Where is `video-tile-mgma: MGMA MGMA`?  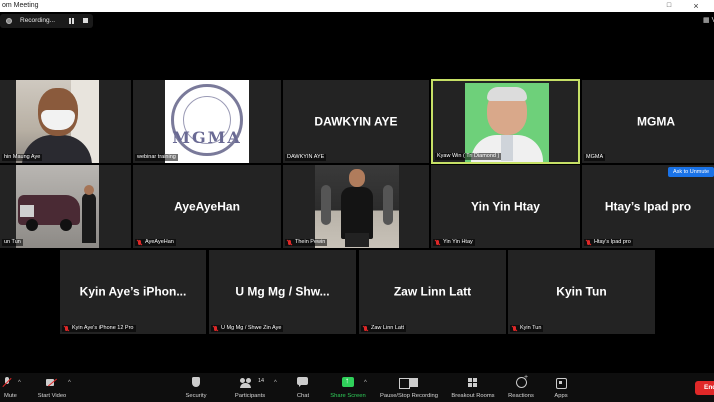
video-tile-mgma: MGMA MGMA is located at coordinates (648, 121).